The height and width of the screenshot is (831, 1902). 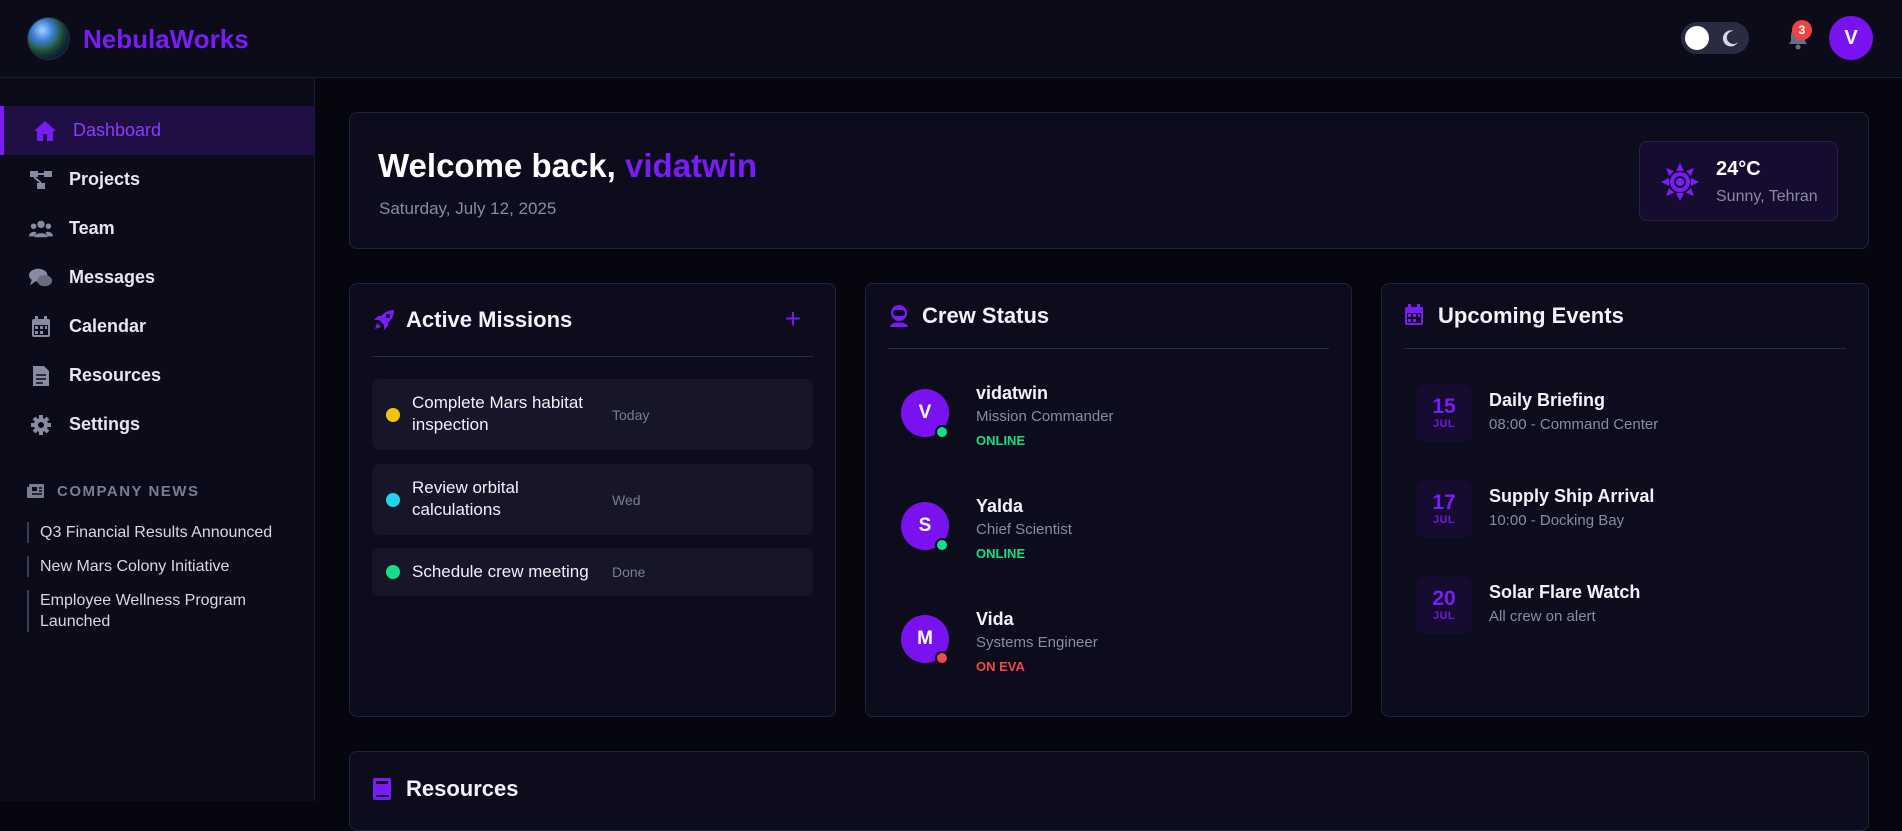 What do you see at coordinates (1557, 520) in the screenshot?
I see `event-subtitle: 10:00 - Docking Bay` at bounding box center [1557, 520].